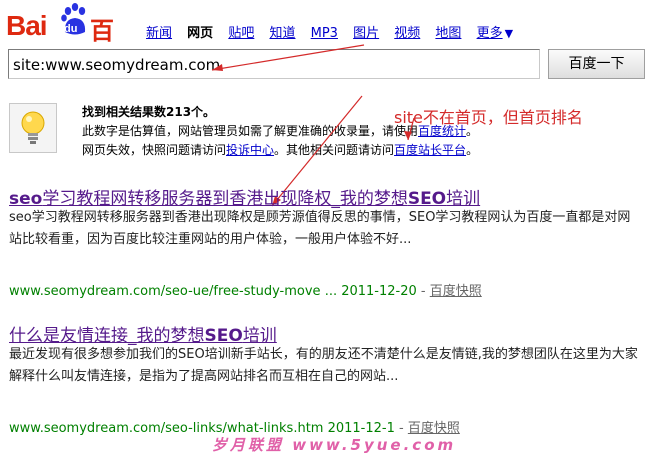 The image size is (651, 455). What do you see at coordinates (241, 33) in the screenshot?
I see `nav-tieba: 贴吧` at bounding box center [241, 33].